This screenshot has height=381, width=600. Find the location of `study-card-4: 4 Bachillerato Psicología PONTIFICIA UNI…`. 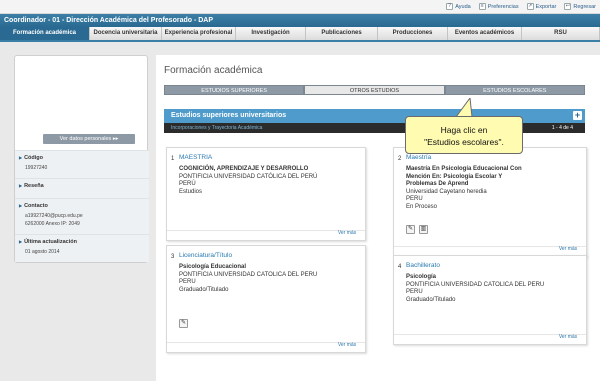

study-card-4: 4 Bachillerato Psicología PONTIFICIA UNI… is located at coordinates (490, 300).